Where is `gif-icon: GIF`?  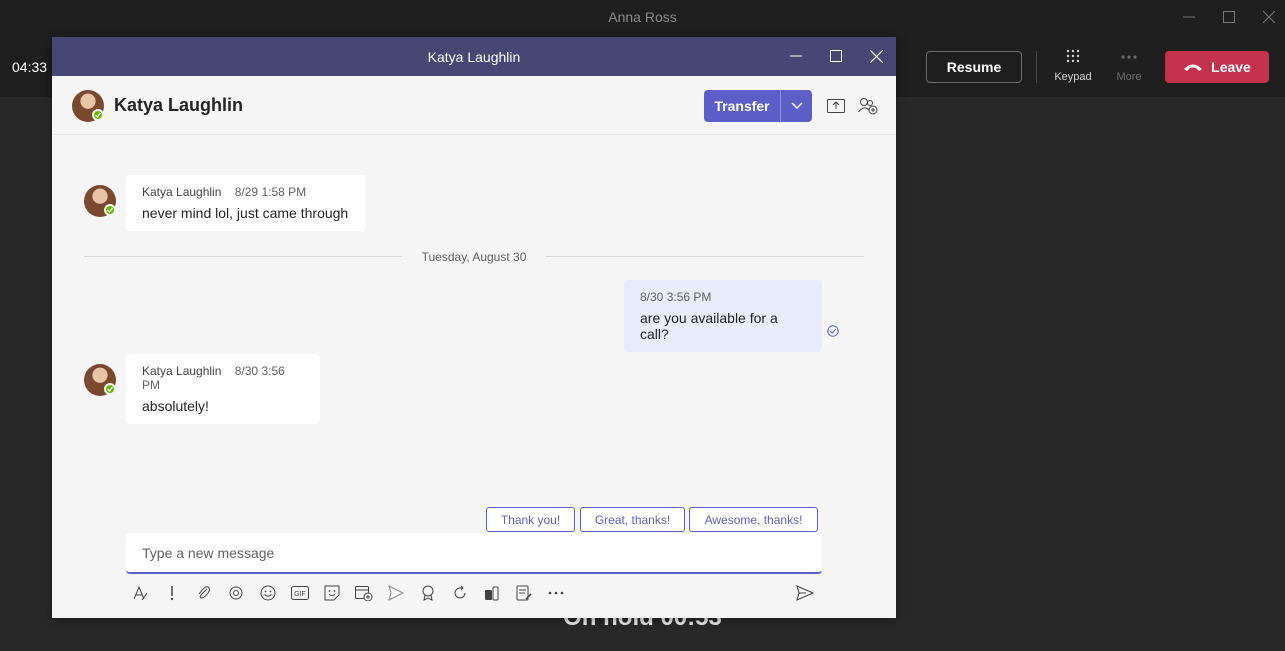 gif-icon: GIF is located at coordinates (300, 593).